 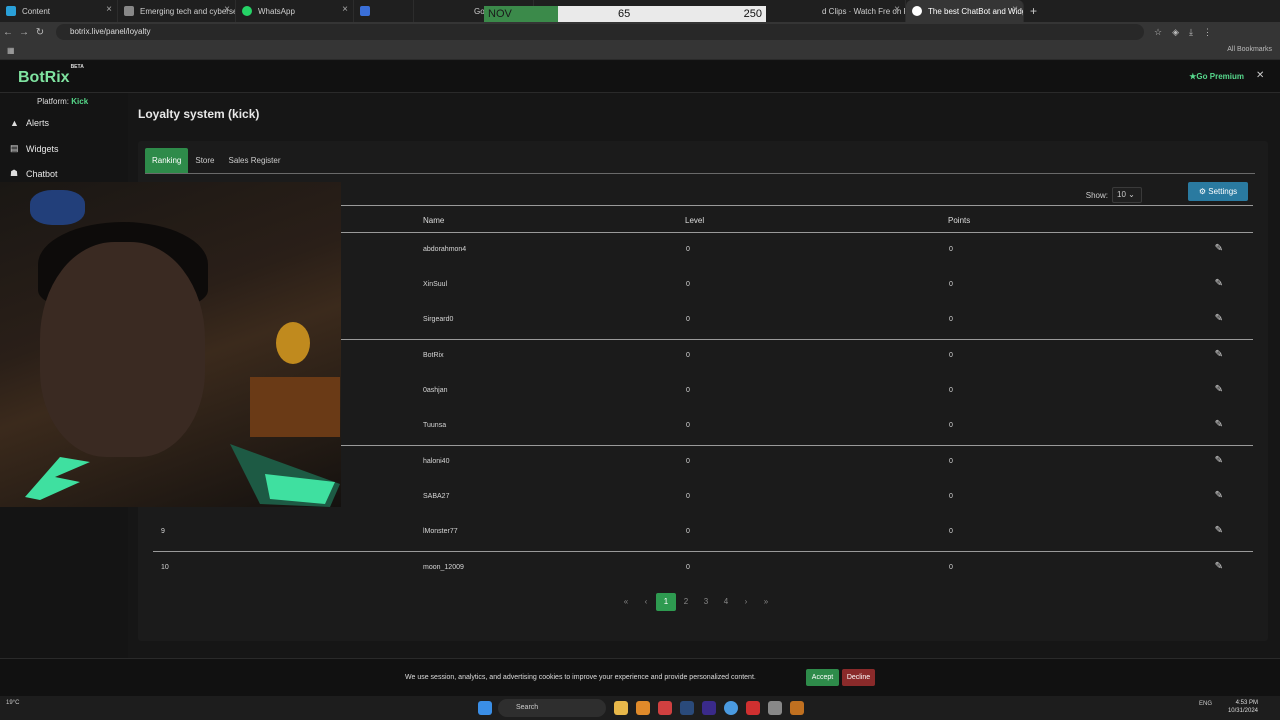 What do you see at coordinates (1127, 195) in the screenshot?
I see `page-size-select: 10 ⌄` at bounding box center [1127, 195].